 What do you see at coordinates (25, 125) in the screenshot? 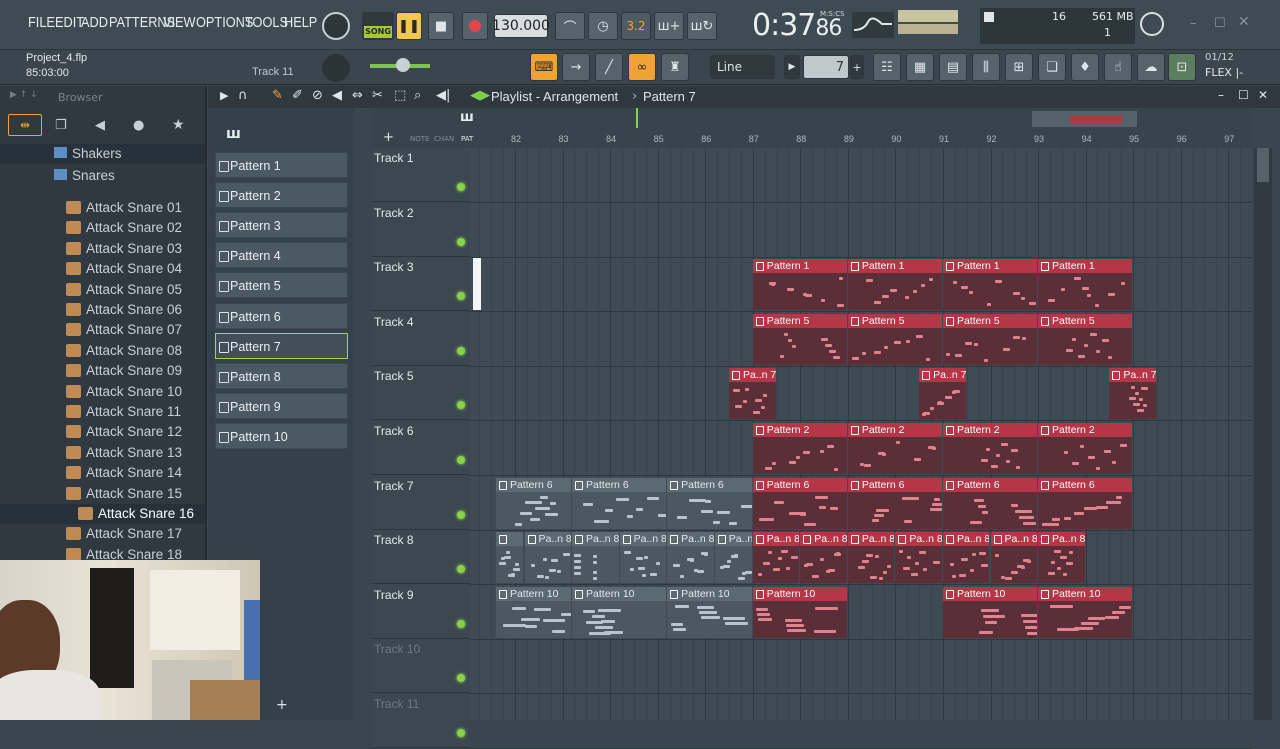
I see `all-files-tab: ⇹` at bounding box center [25, 125].